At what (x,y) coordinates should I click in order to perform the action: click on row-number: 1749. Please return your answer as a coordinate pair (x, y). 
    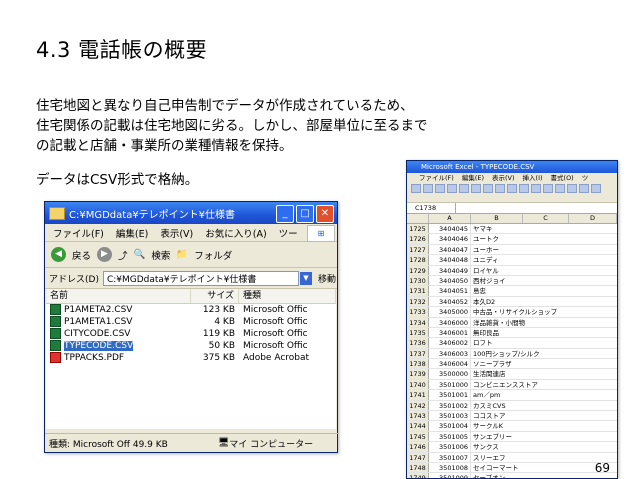
    Looking at the image, I should click on (418, 475).